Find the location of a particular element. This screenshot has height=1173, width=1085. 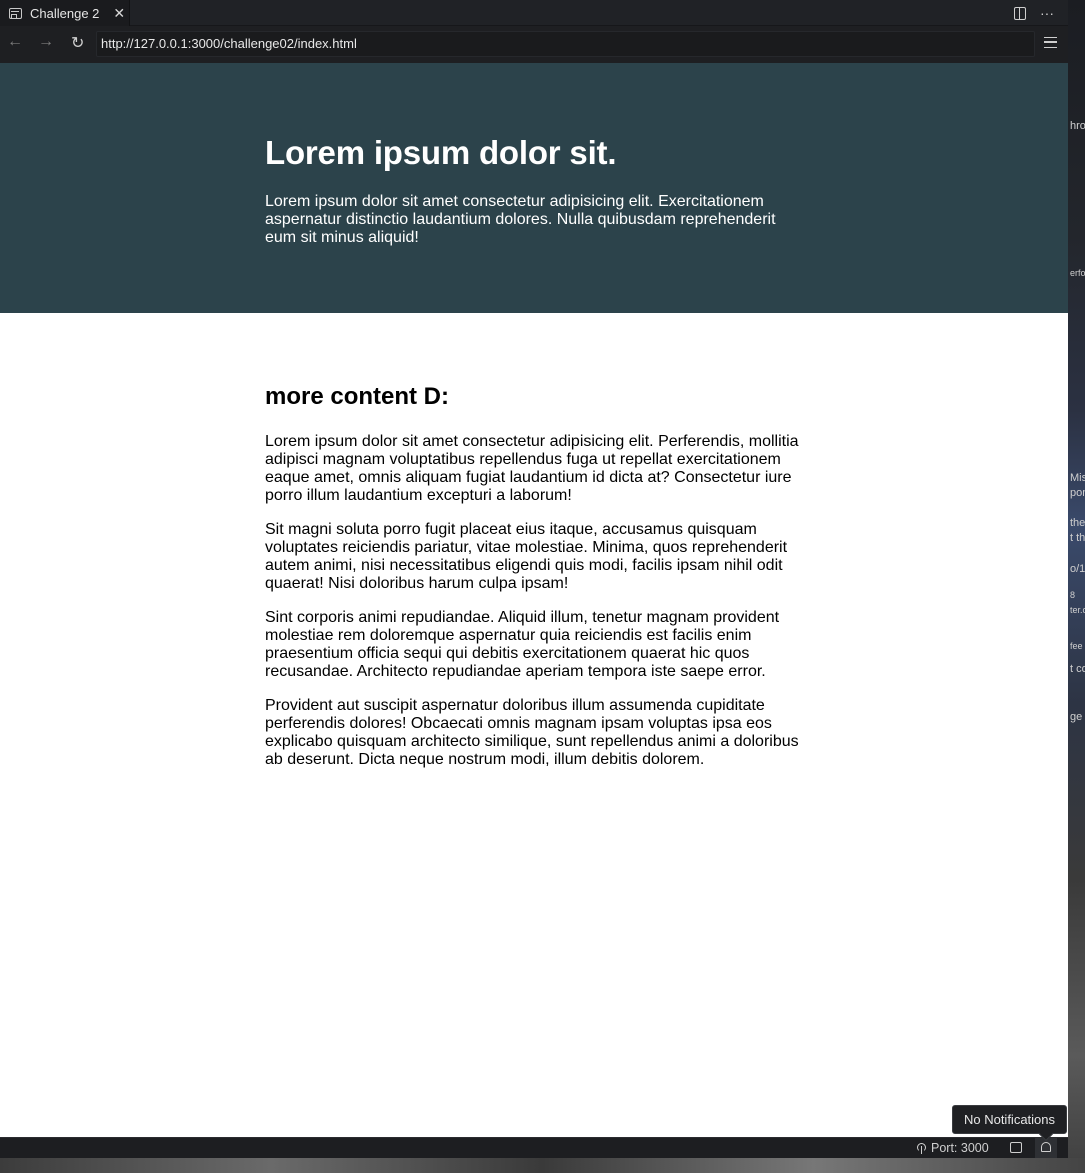

port-status: Port: 3000 is located at coordinates (952, 1148).